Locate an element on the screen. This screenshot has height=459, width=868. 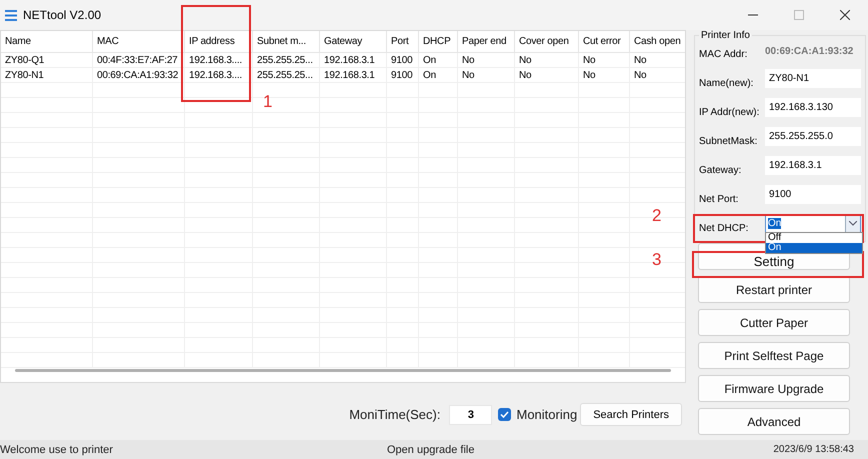
interval-field: 3 is located at coordinates (470, 414).